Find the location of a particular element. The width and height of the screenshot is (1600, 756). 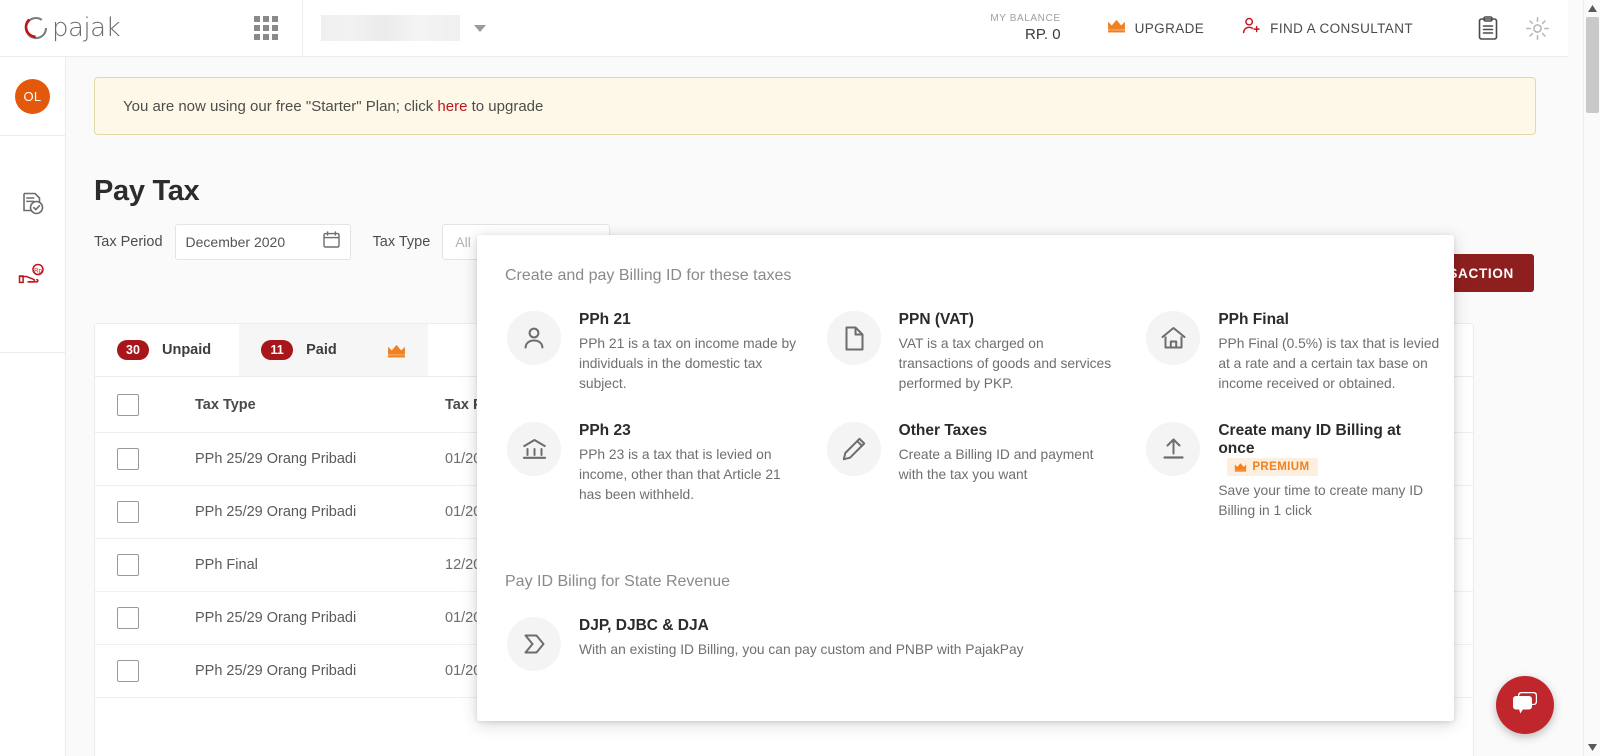

brand-logo: pajak is located at coordinates (112, 28).